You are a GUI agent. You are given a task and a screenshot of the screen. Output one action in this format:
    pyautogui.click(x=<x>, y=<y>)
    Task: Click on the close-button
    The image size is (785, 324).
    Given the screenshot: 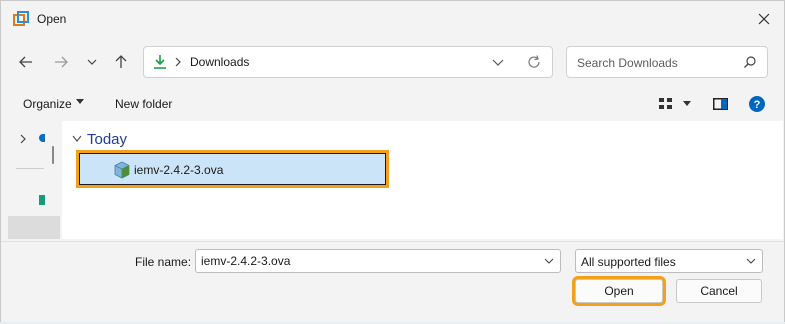 What is the action you would take?
    pyautogui.click(x=764, y=19)
    